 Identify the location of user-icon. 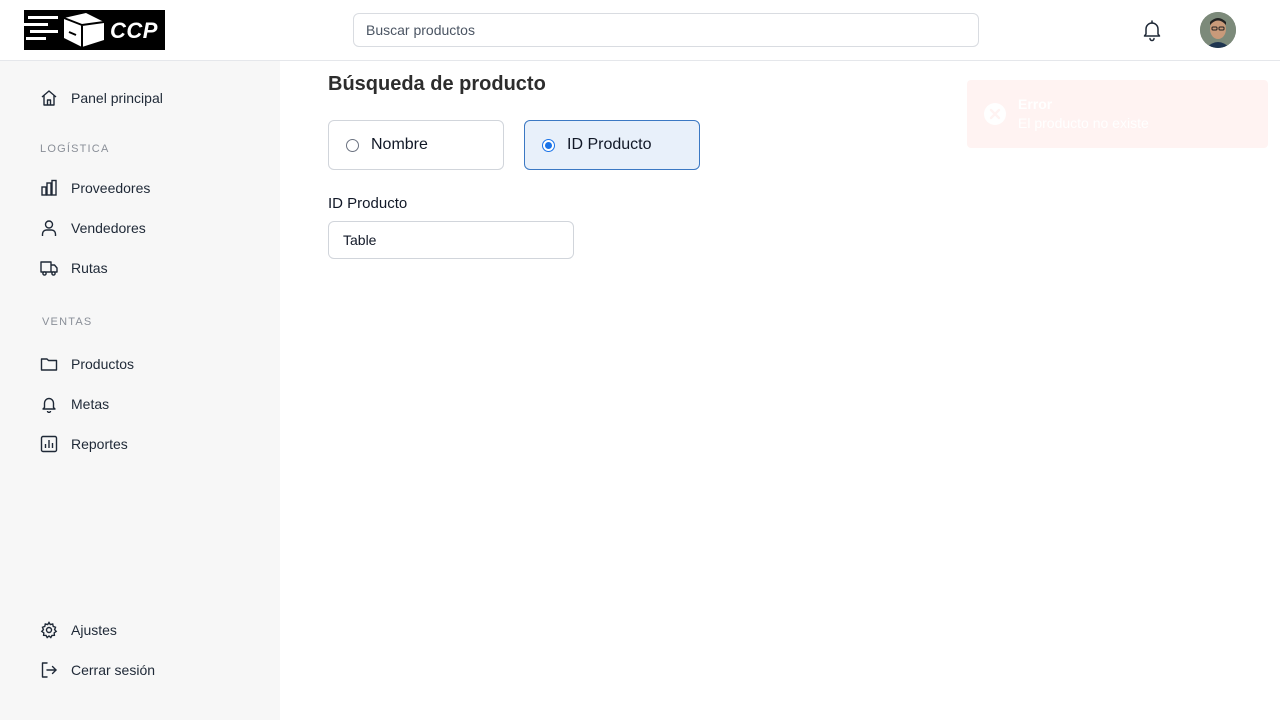
(49, 228).